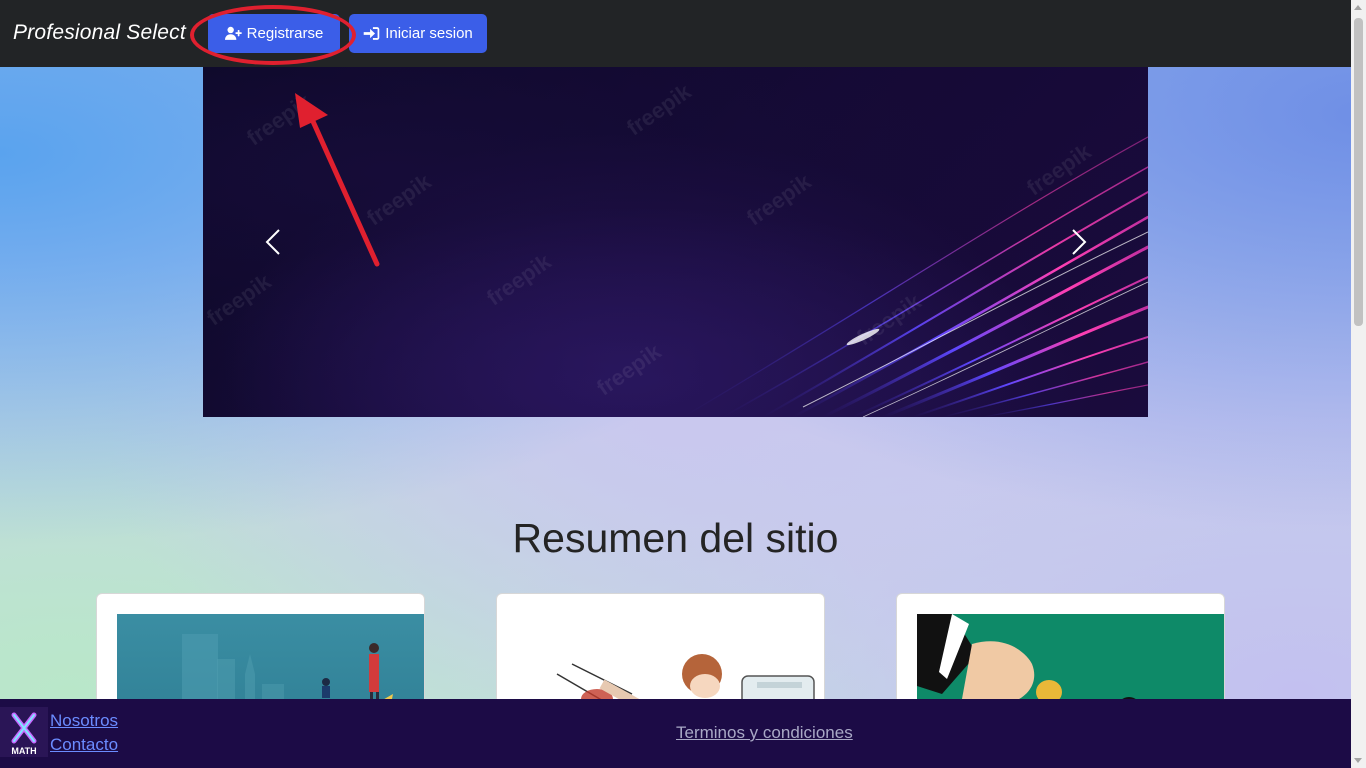 This screenshot has width=1366, height=768. What do you see at coordinates (99, 33) in the screenshot?
I see `brand-title: Profesional Select` at bounding box center [99, 33].